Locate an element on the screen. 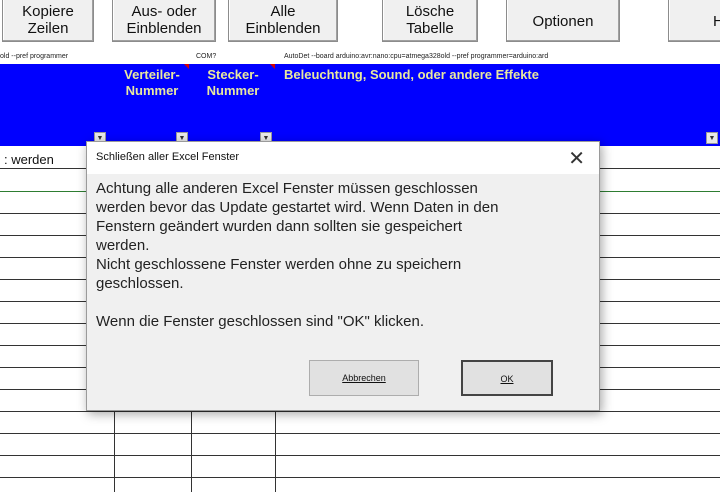  button-label: H is located at coordinates (716, 21).